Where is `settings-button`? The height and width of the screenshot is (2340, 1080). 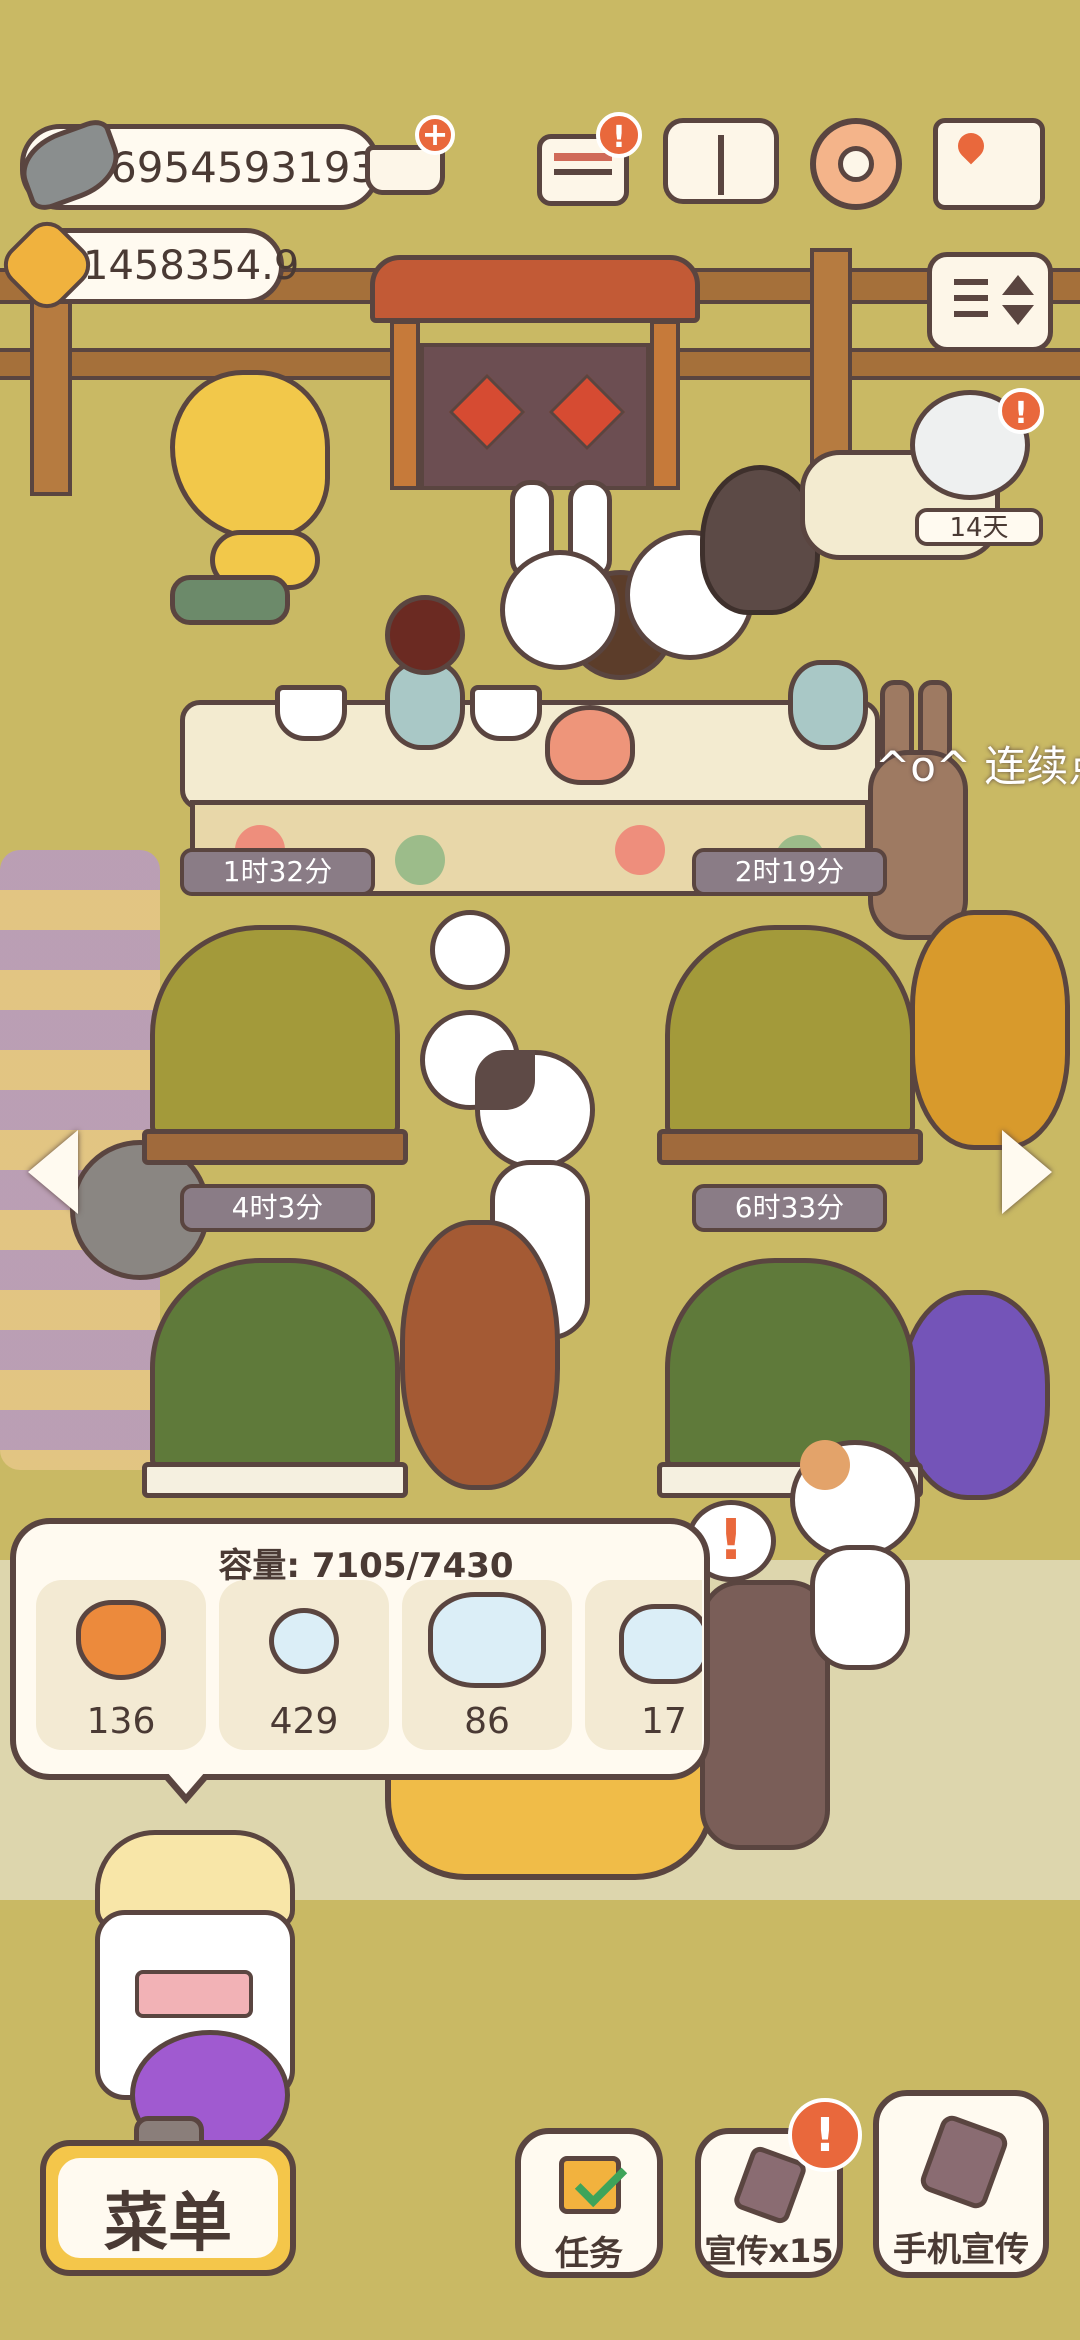
settings-button is located at coordinates (856, 164).